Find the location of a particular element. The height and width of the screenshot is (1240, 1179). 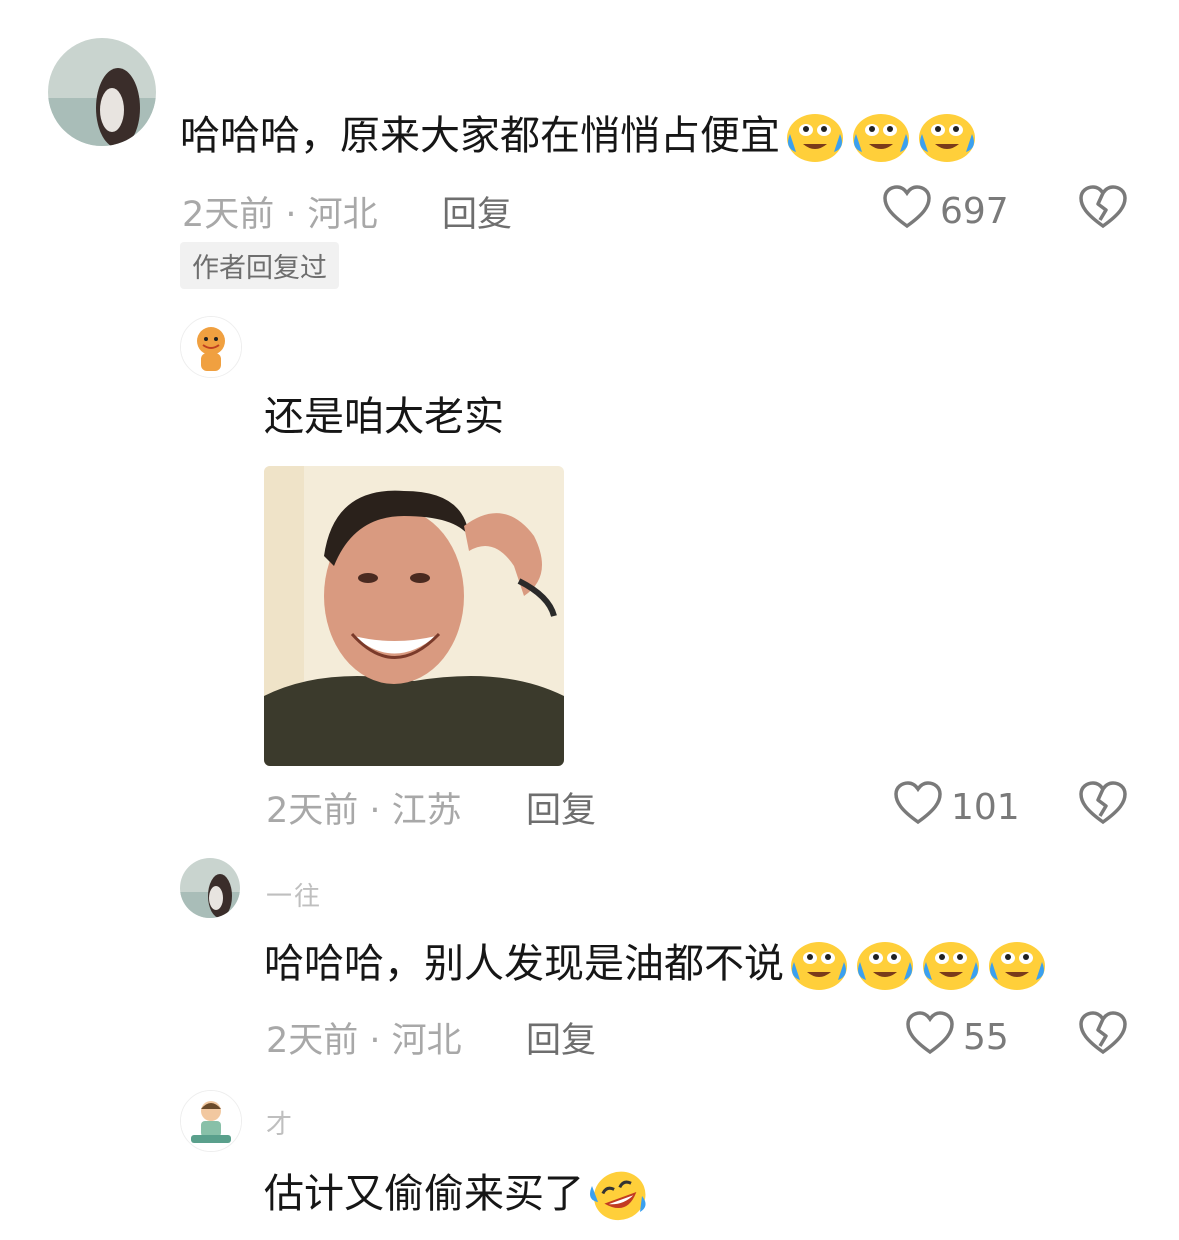

like-button: 101 is located at coordinates (956, 807).